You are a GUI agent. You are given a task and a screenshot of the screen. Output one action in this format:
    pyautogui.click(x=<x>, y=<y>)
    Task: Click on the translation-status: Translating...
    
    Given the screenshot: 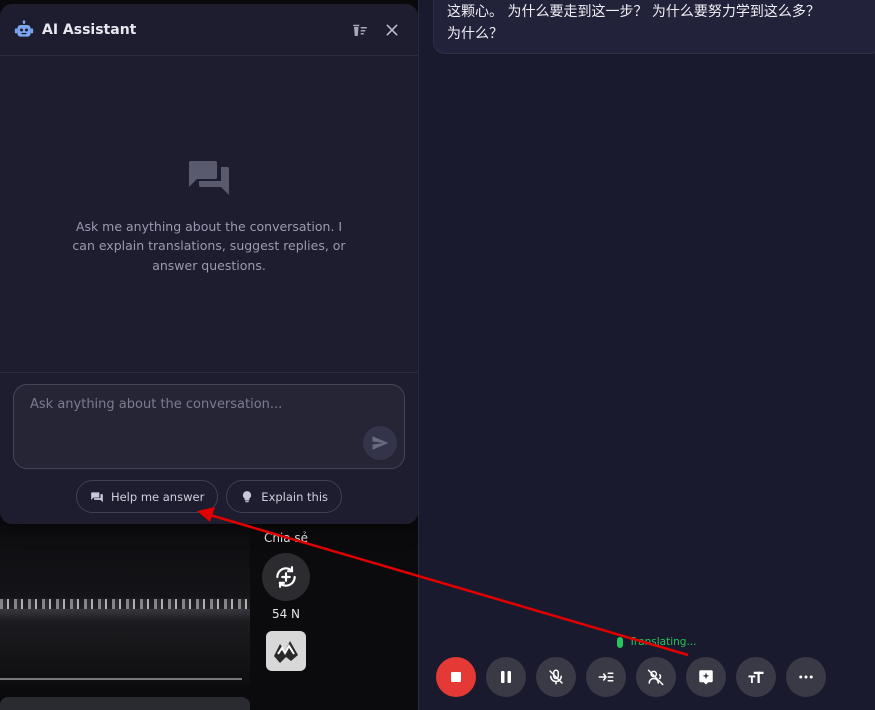 What is the action you would take?
    pyautogui.click(x=656, y=642)
    